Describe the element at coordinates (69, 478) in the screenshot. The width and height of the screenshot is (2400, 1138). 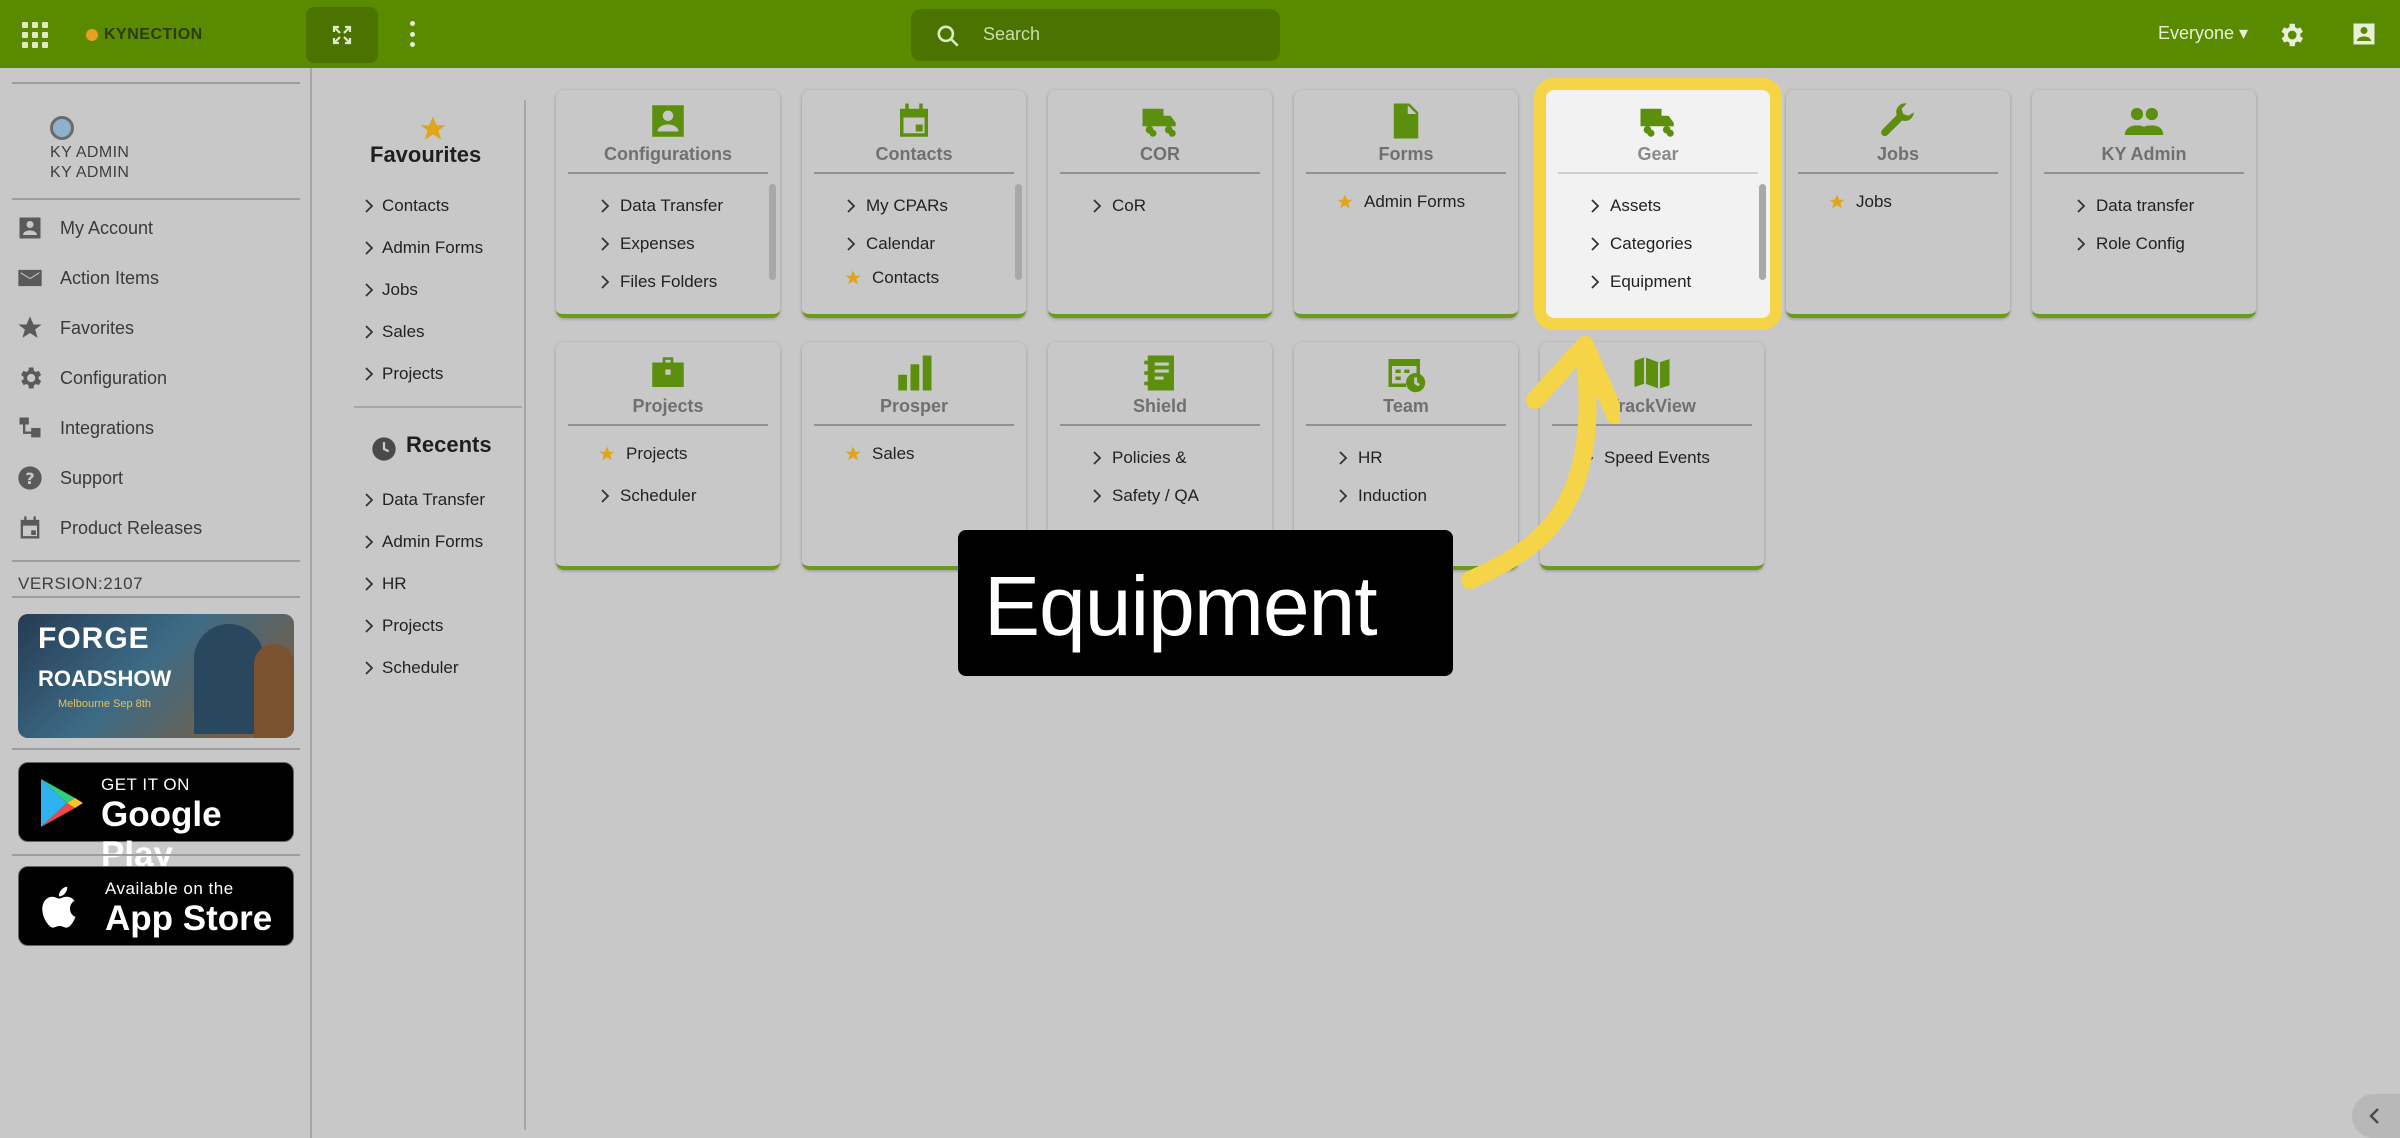
I see `nav-support: ? Support` at that location.